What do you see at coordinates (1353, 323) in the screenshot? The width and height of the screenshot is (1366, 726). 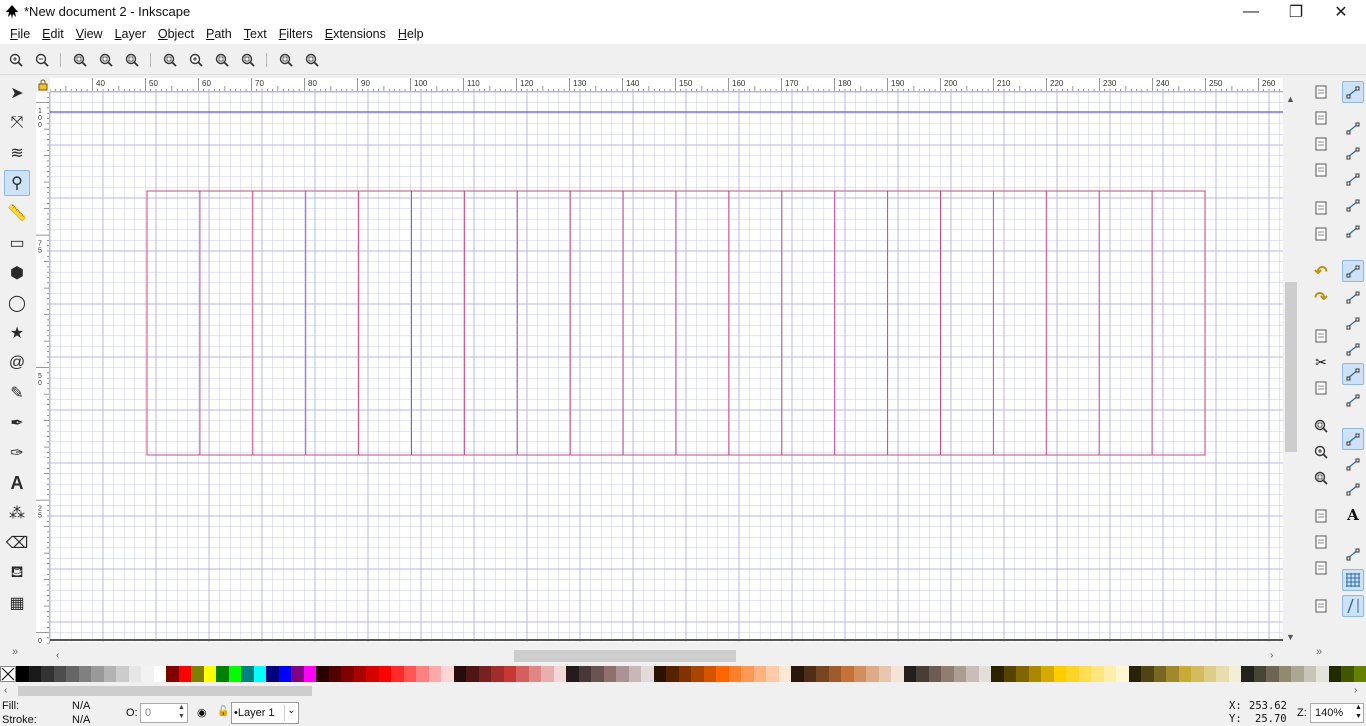 I see `snap-intersection-toggle` at bounding box center [1353, 323].